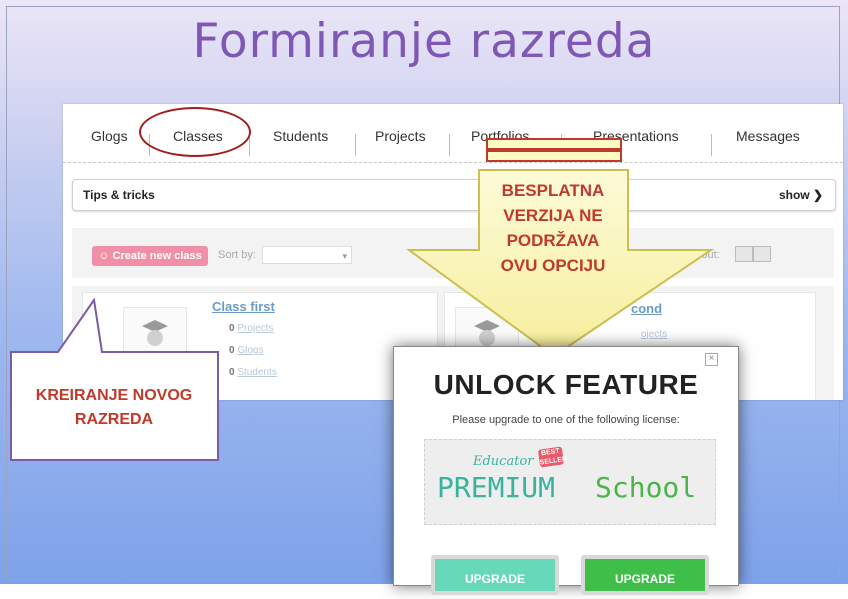 The image size is (848, 599). I want to click on upgrade-school-button: UPGRADE, so click(645, 575).